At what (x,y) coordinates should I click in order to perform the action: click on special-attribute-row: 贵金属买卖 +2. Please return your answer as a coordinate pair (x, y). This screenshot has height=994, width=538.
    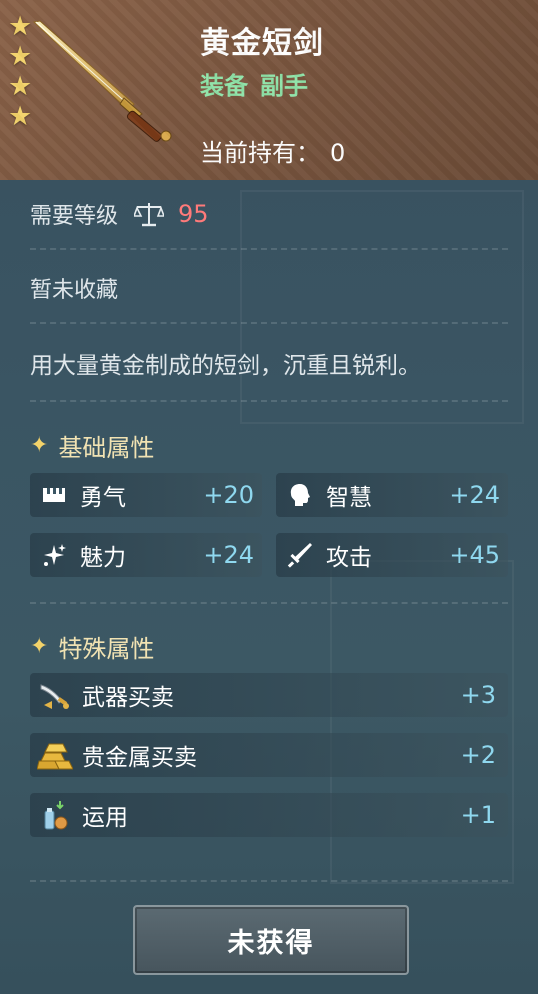
    Looking at the image, I should click on (269, 755).